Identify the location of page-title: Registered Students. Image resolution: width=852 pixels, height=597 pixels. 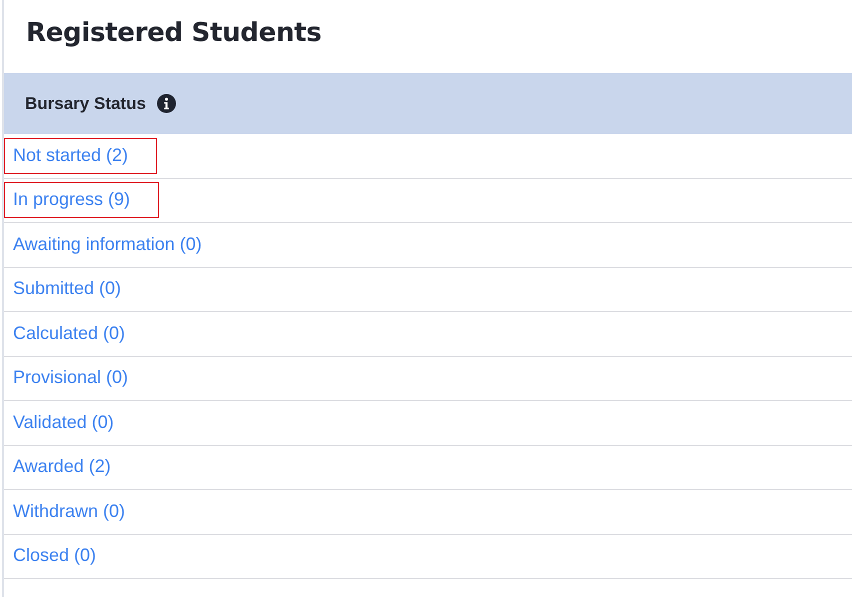
(173, 33).